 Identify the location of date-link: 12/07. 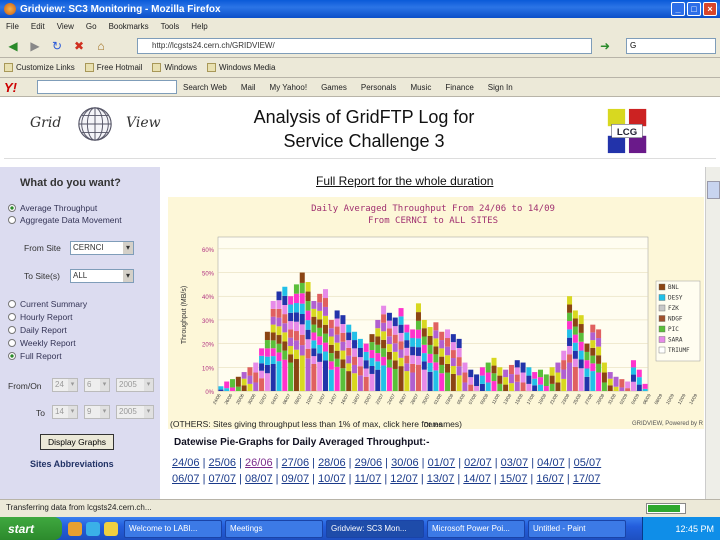
(404, 479).